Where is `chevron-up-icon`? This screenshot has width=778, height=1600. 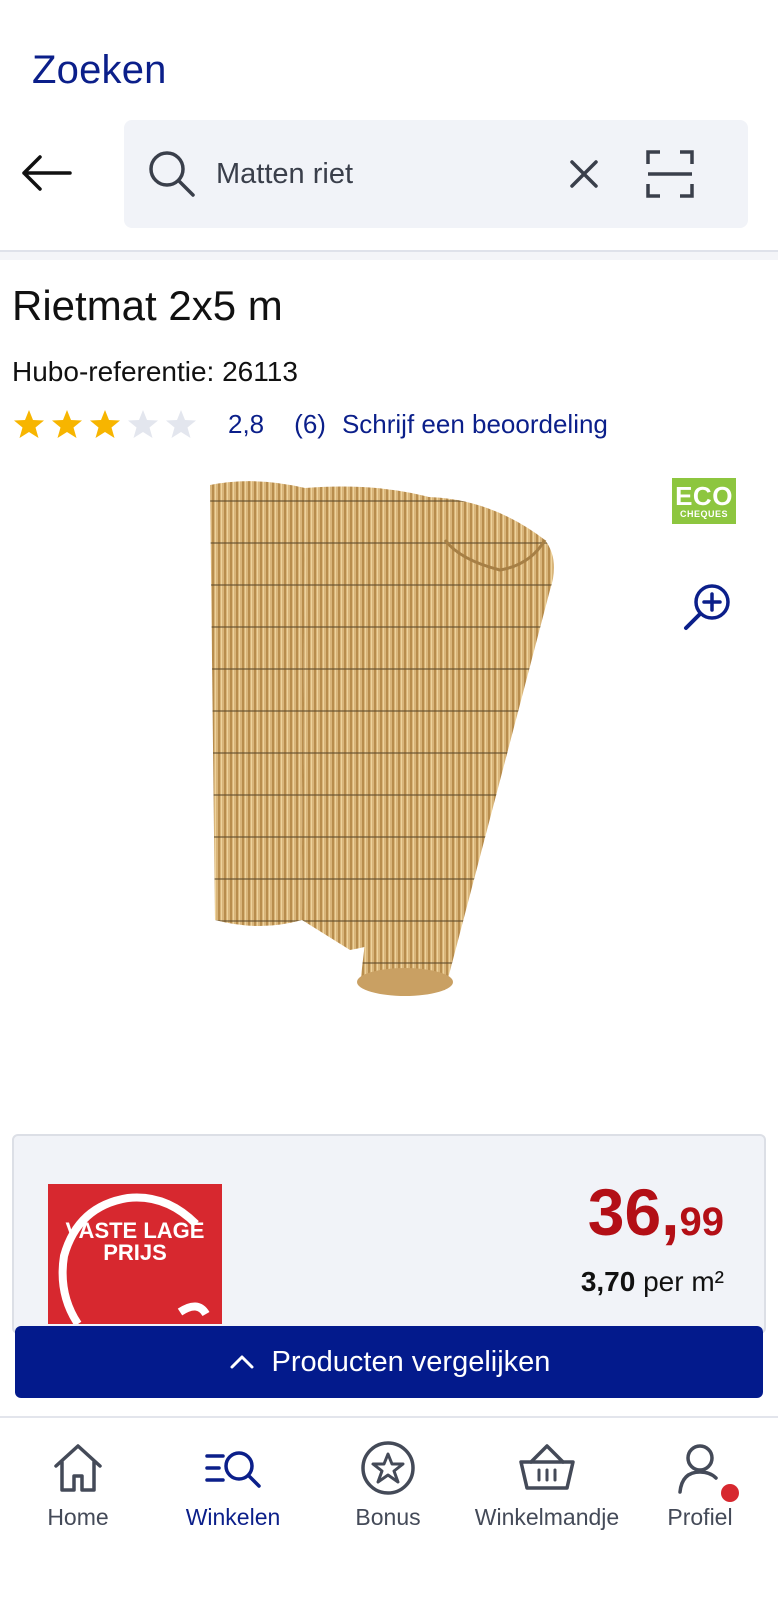
chevron-up-icon is located at coordinates (242, 1362).